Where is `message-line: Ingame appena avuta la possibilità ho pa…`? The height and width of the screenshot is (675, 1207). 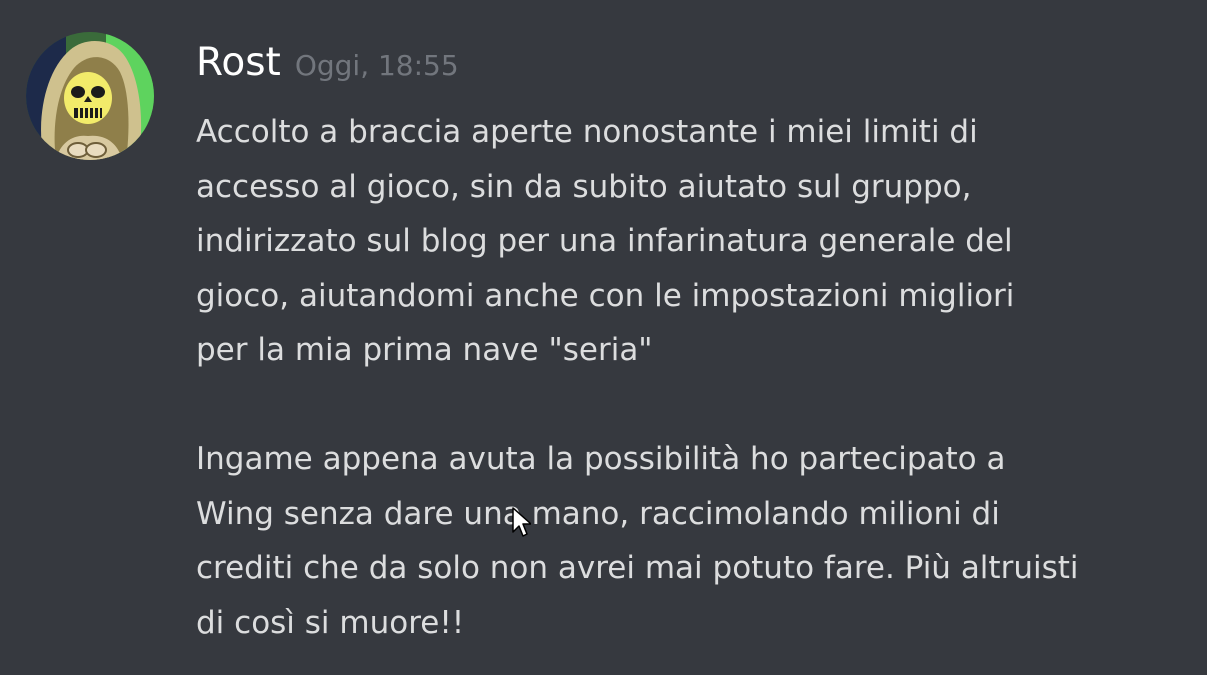 message-line: Ingame appena avuta la possibilità ho pa… is located at coordinates (601, 459).